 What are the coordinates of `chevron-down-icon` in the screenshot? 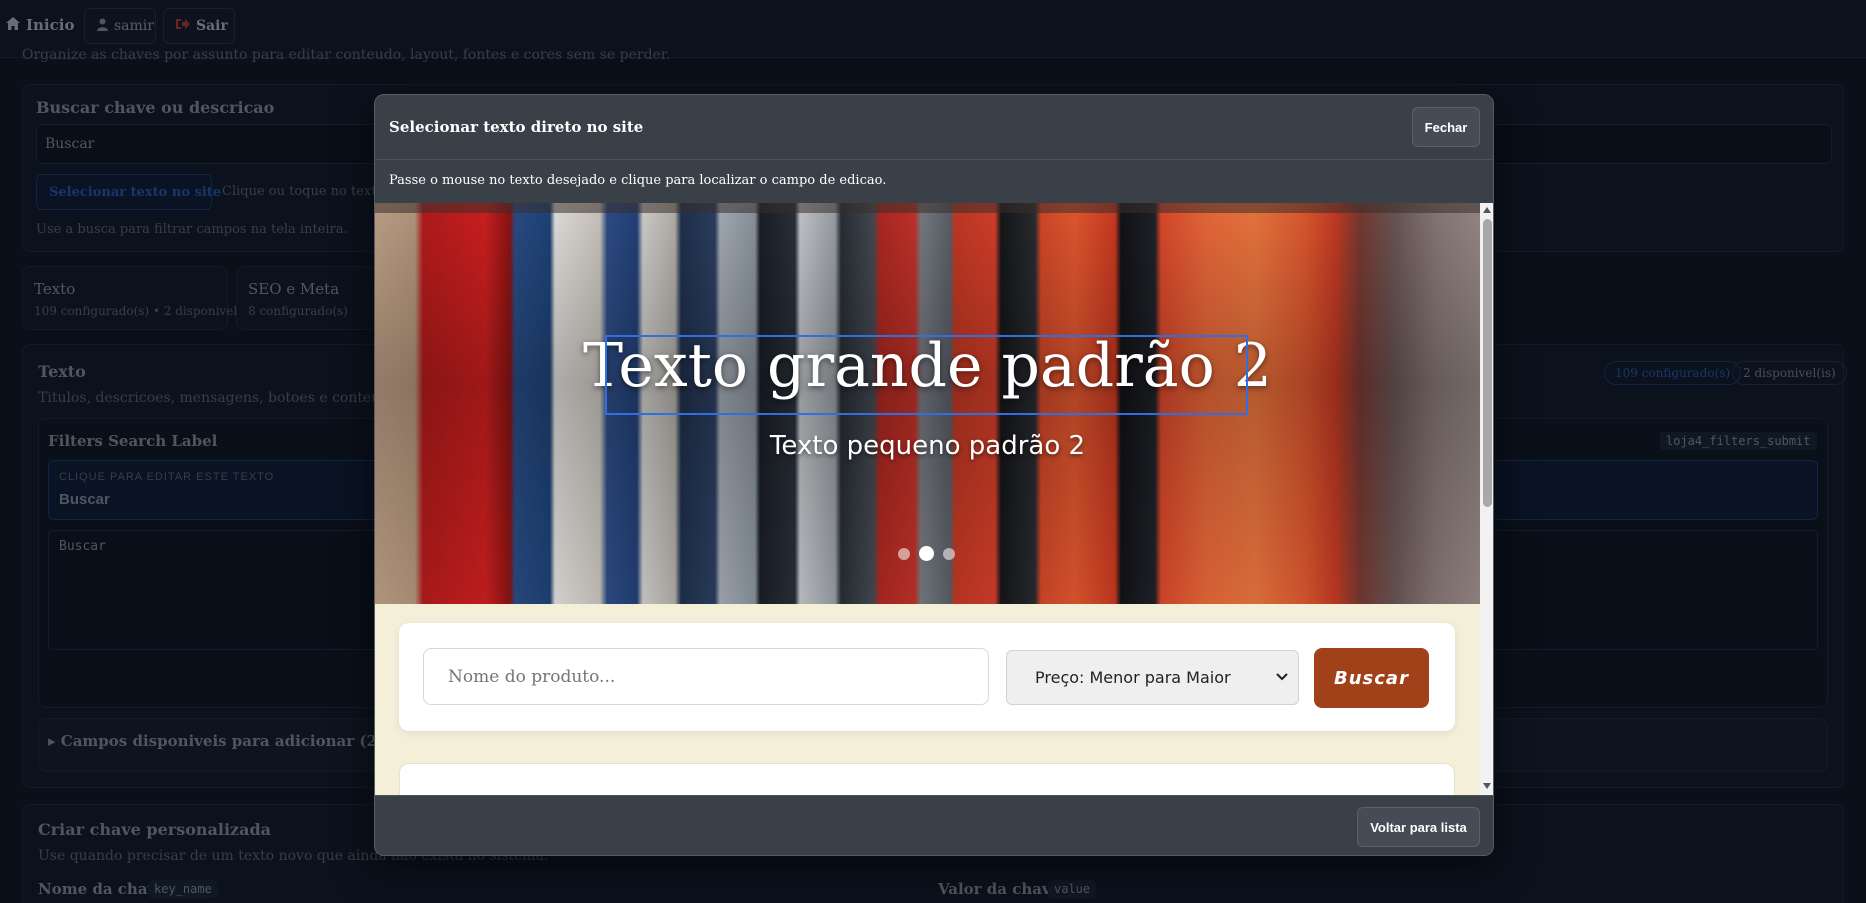 It's located at (1282, 677).